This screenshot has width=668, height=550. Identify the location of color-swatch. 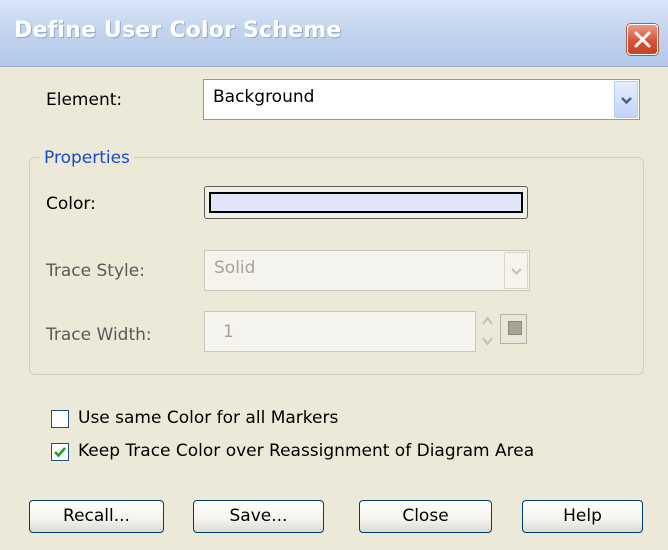
(366, 202).